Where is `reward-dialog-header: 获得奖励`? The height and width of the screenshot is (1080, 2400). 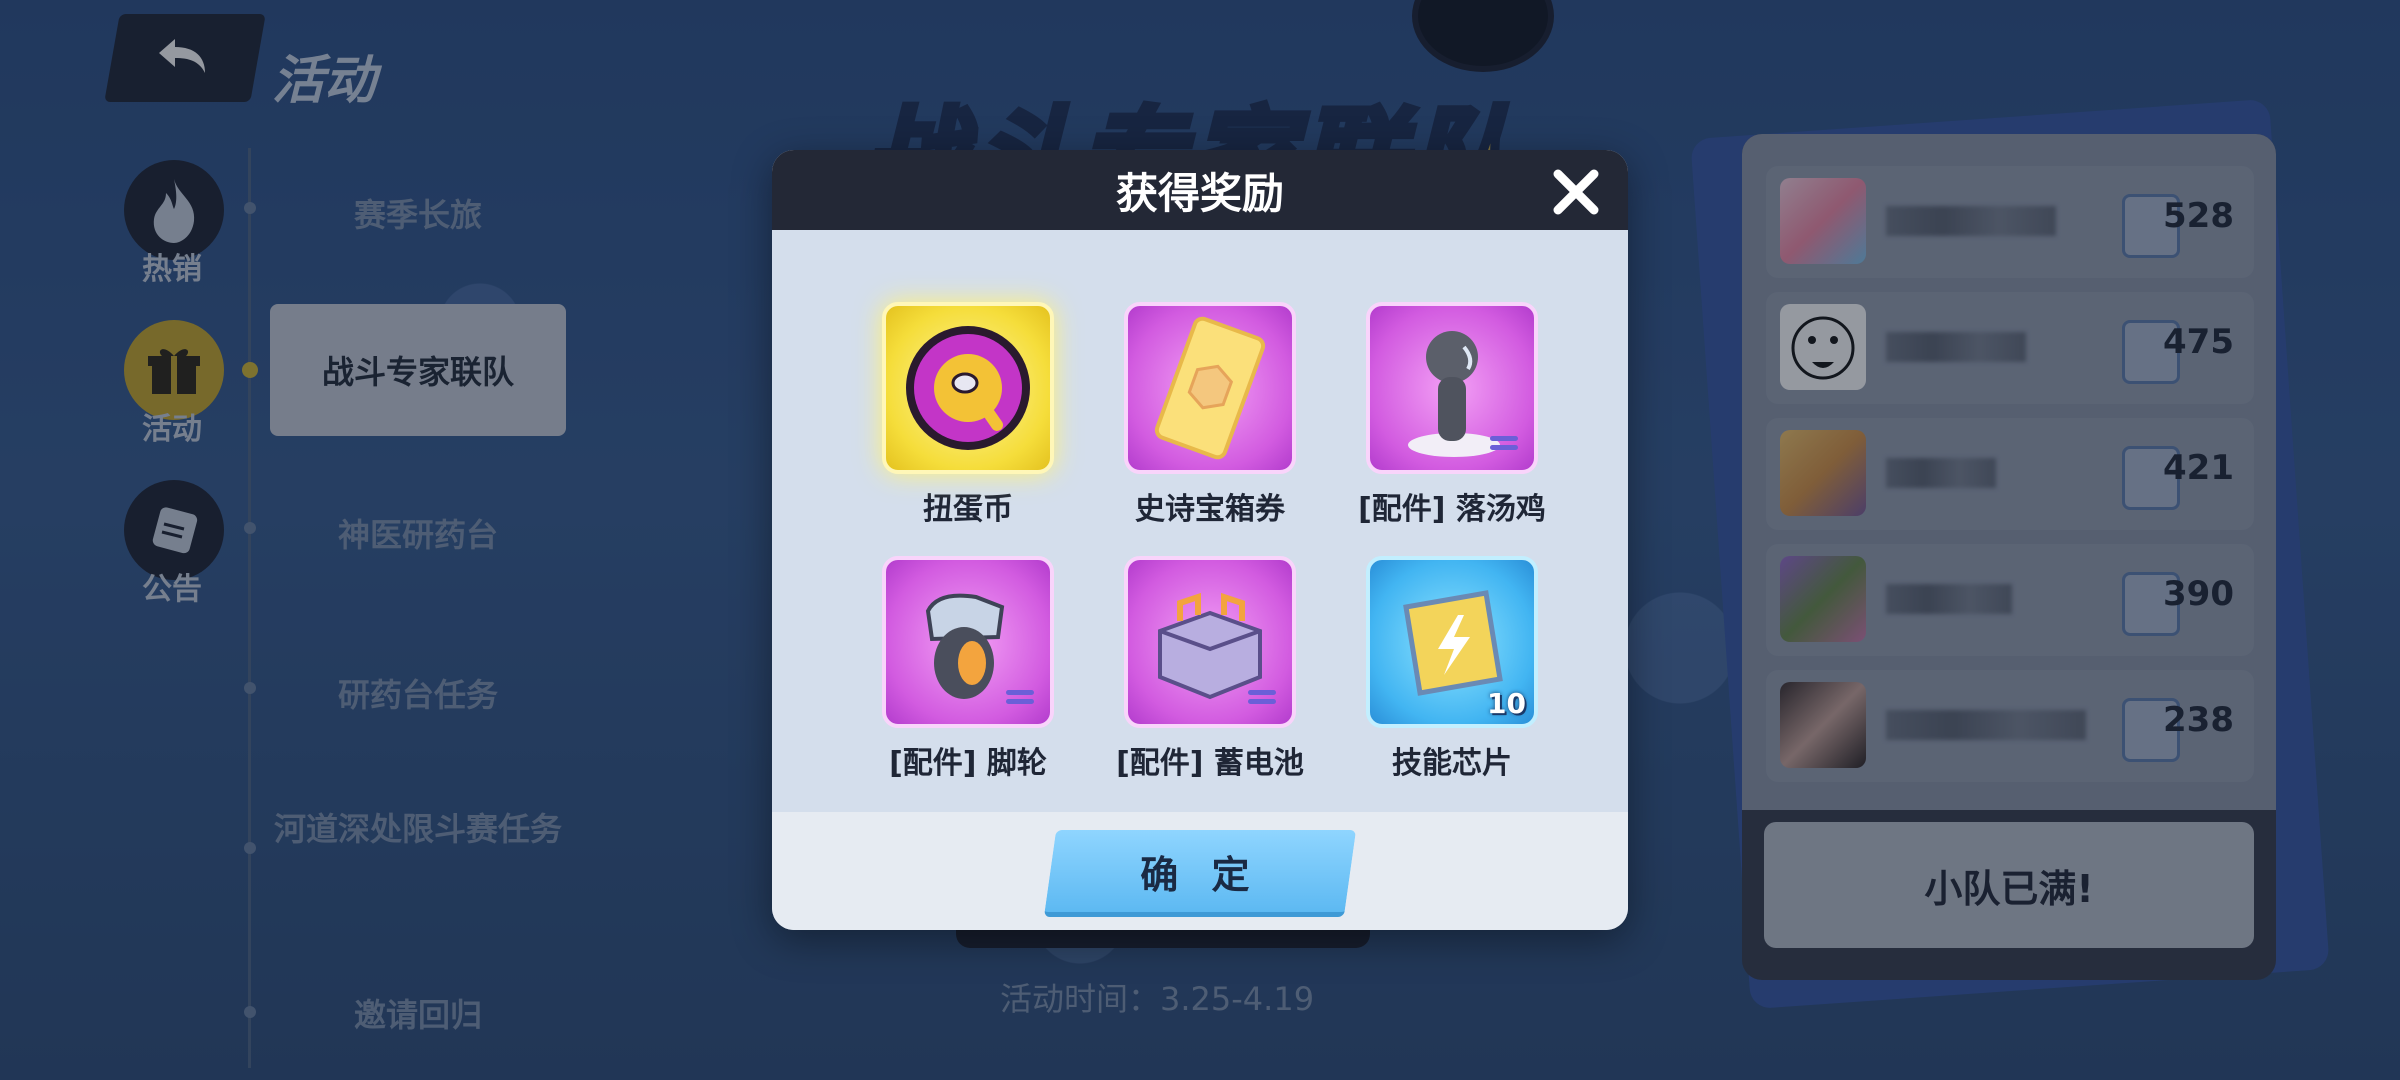 reward-dialog-header: 获得奖励 is located at coordinates (1200, 190).